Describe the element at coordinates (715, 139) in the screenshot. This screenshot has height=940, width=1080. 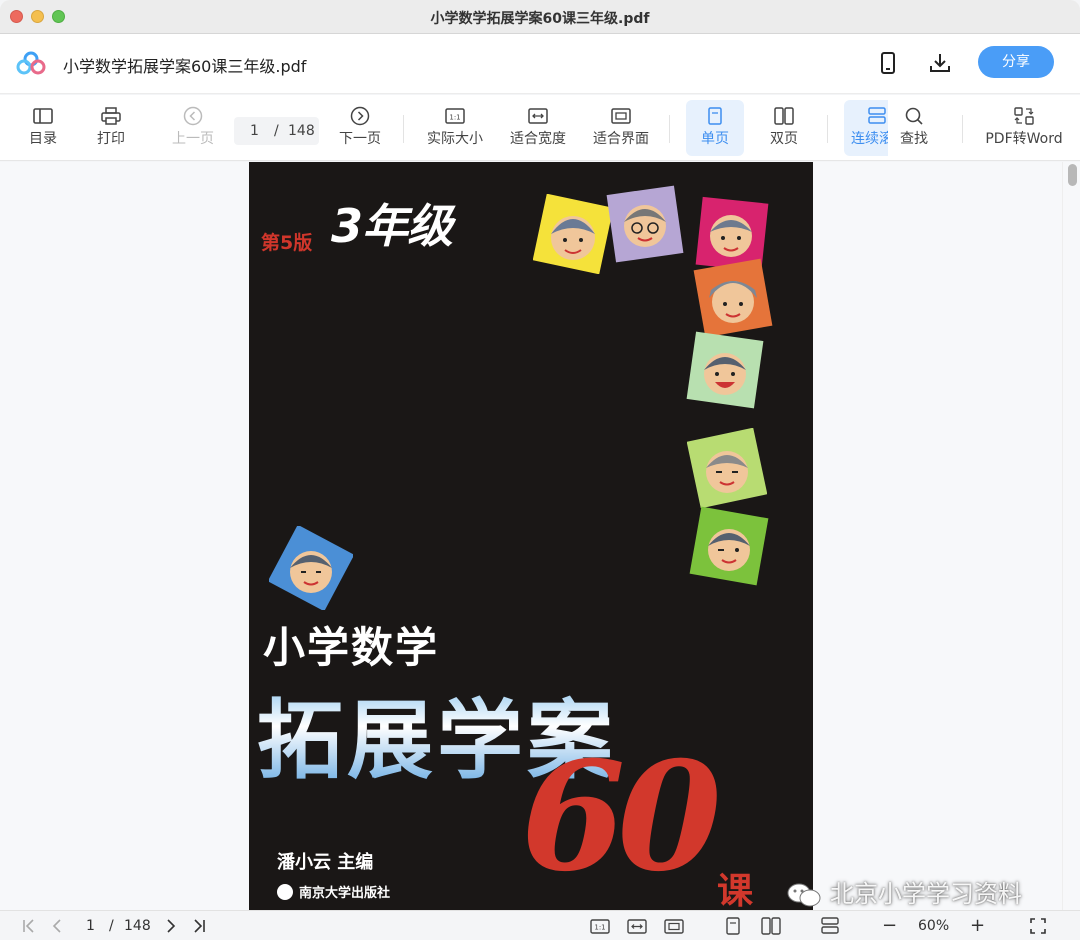
I see `single-page-label: 单页` at that location.